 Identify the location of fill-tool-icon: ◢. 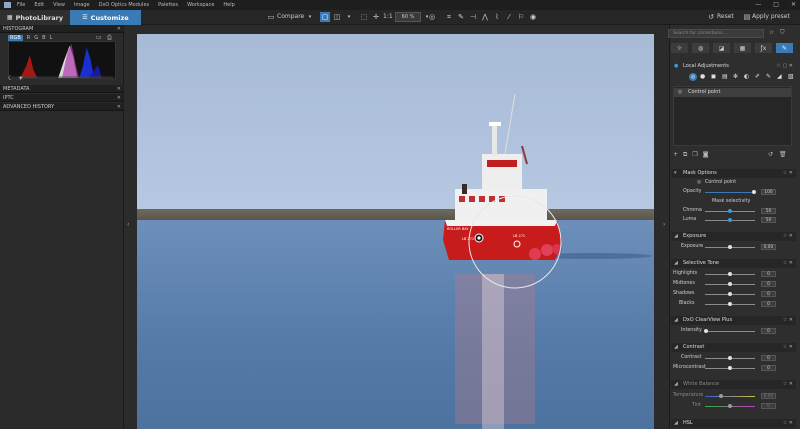
(781, 77).